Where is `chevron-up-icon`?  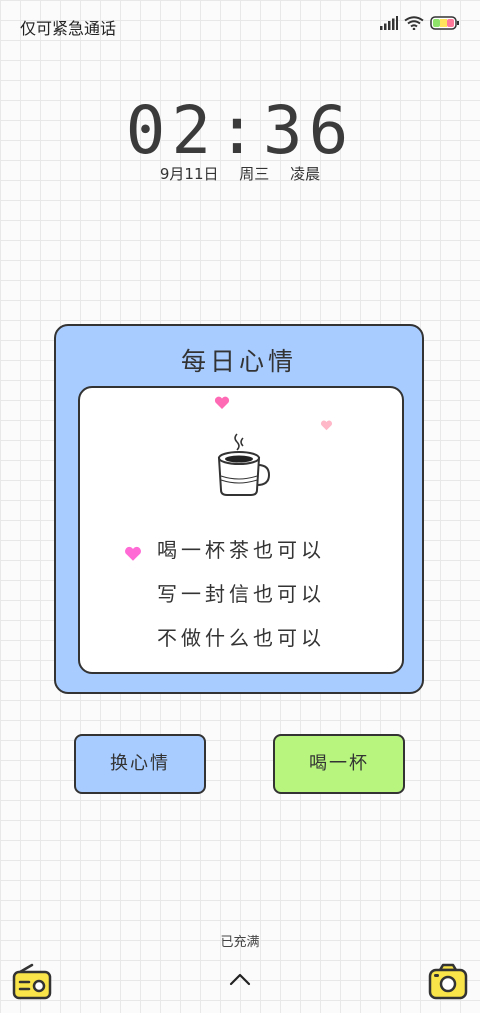
chevron-up-icon is located at coordinates (240, 979).